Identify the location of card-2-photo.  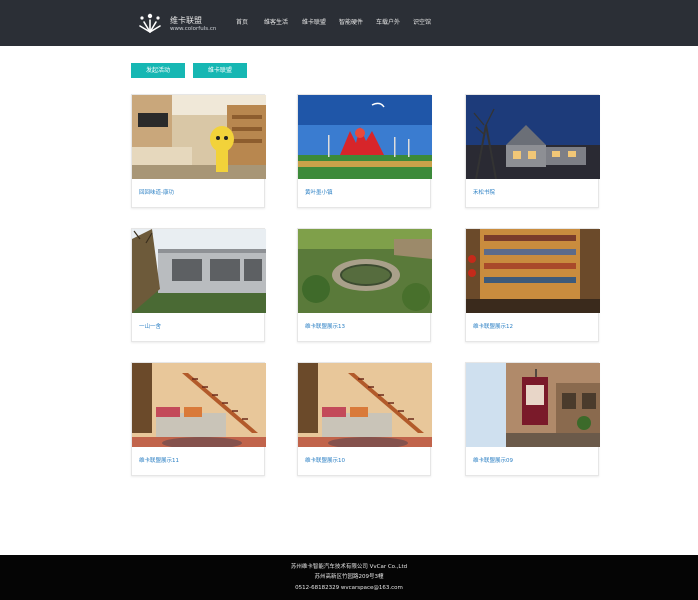
(365, 137).